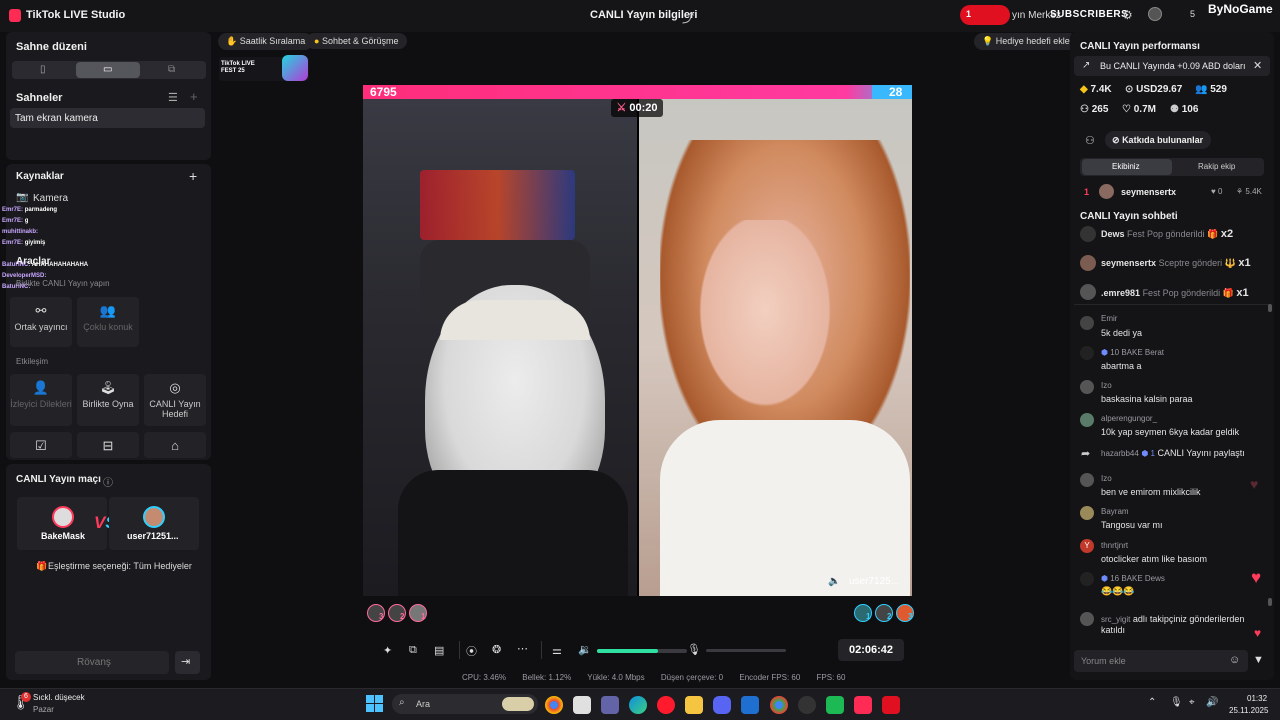  I want to click on poll-tool: ☑, so click(41, 445).